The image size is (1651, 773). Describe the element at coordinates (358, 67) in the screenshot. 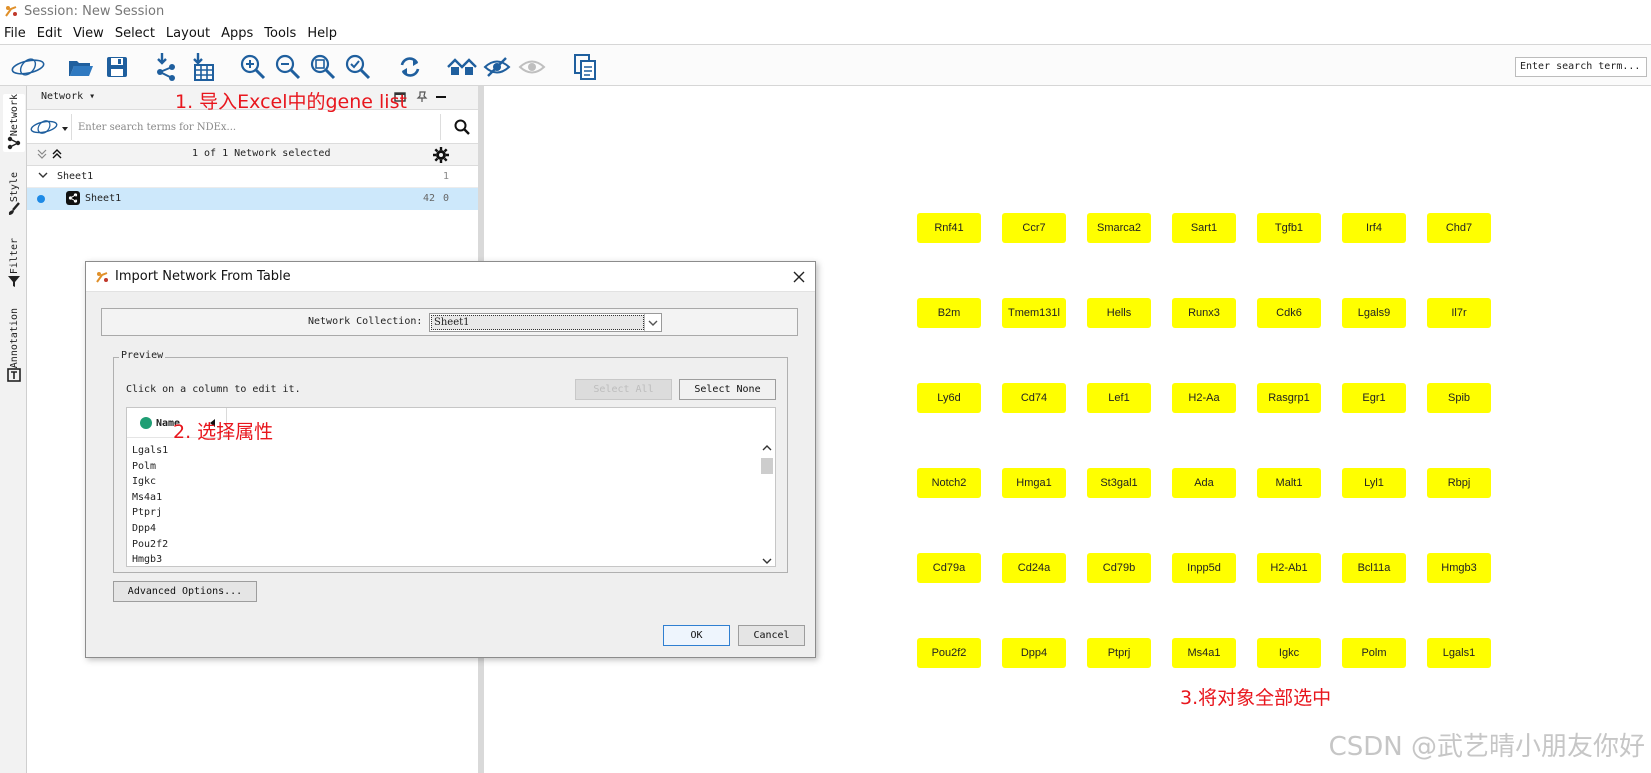

I see `zoom-selected-icon` at that location.